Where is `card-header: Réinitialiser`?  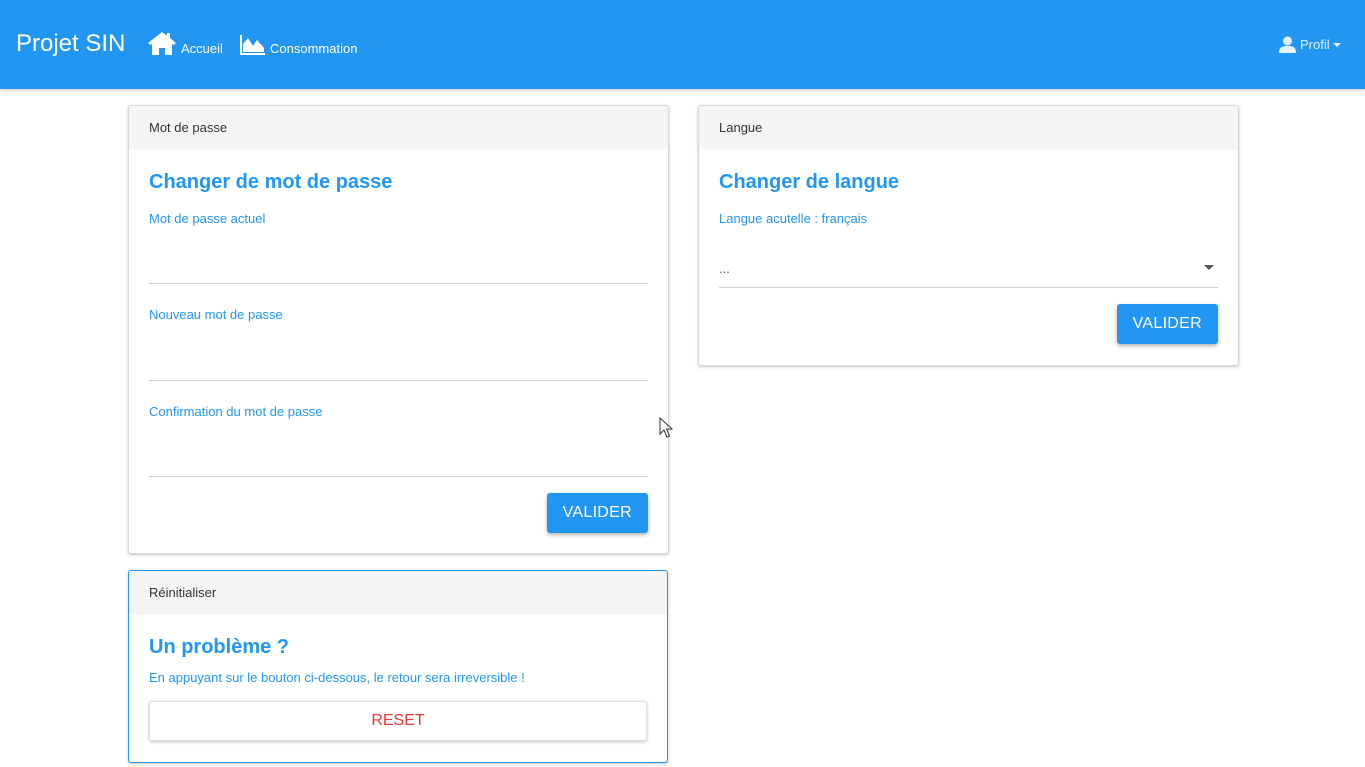 card-header: Réinitialiser is located at coordinates (398, 592).